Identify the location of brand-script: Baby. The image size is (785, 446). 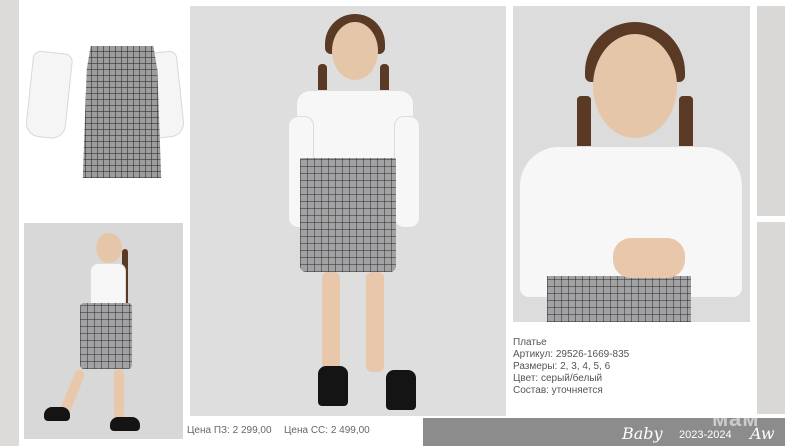
(642, 433).